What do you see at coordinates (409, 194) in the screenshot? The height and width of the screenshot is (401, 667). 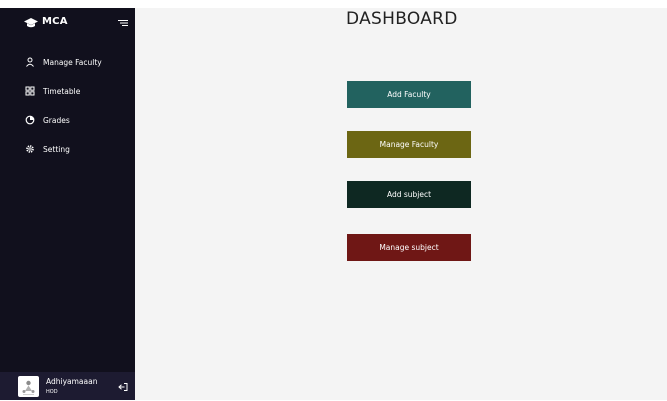 I see `add-subject-button: Add subject` at bounding box center [409, 194].